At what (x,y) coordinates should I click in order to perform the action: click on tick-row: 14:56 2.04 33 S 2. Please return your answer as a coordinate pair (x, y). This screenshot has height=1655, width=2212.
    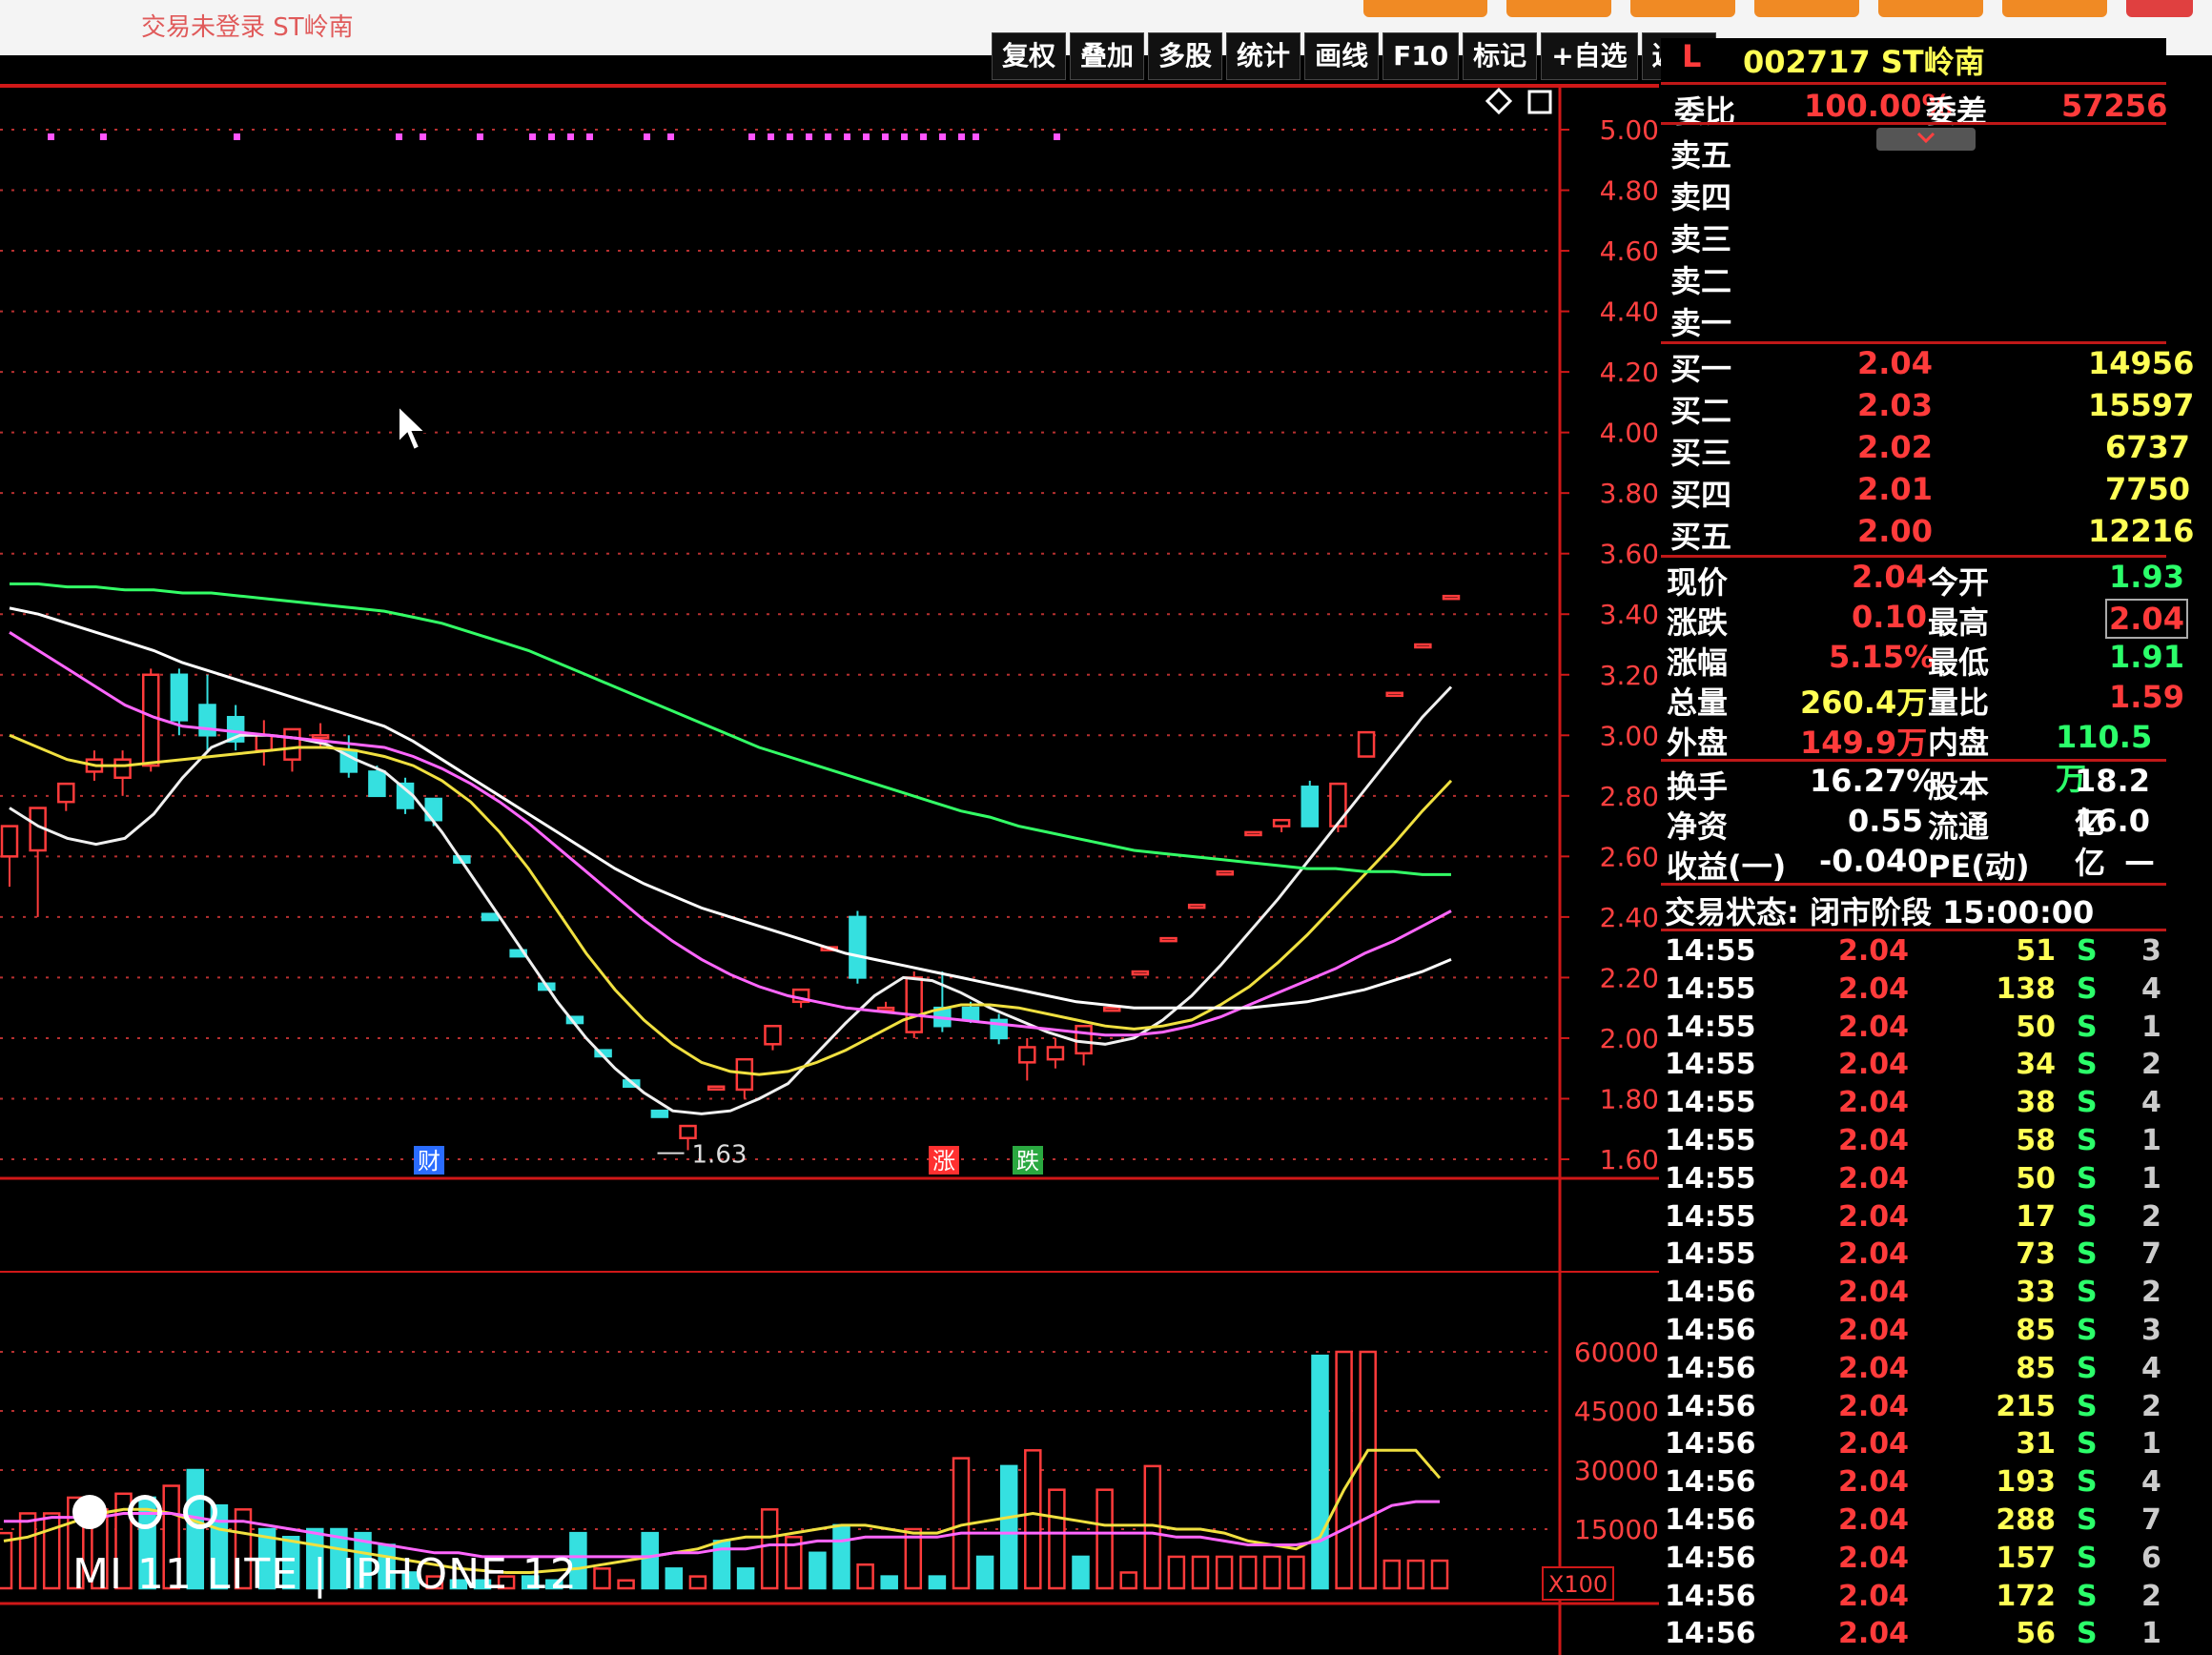
    Looking at the image, I should click on (1913, 1295).